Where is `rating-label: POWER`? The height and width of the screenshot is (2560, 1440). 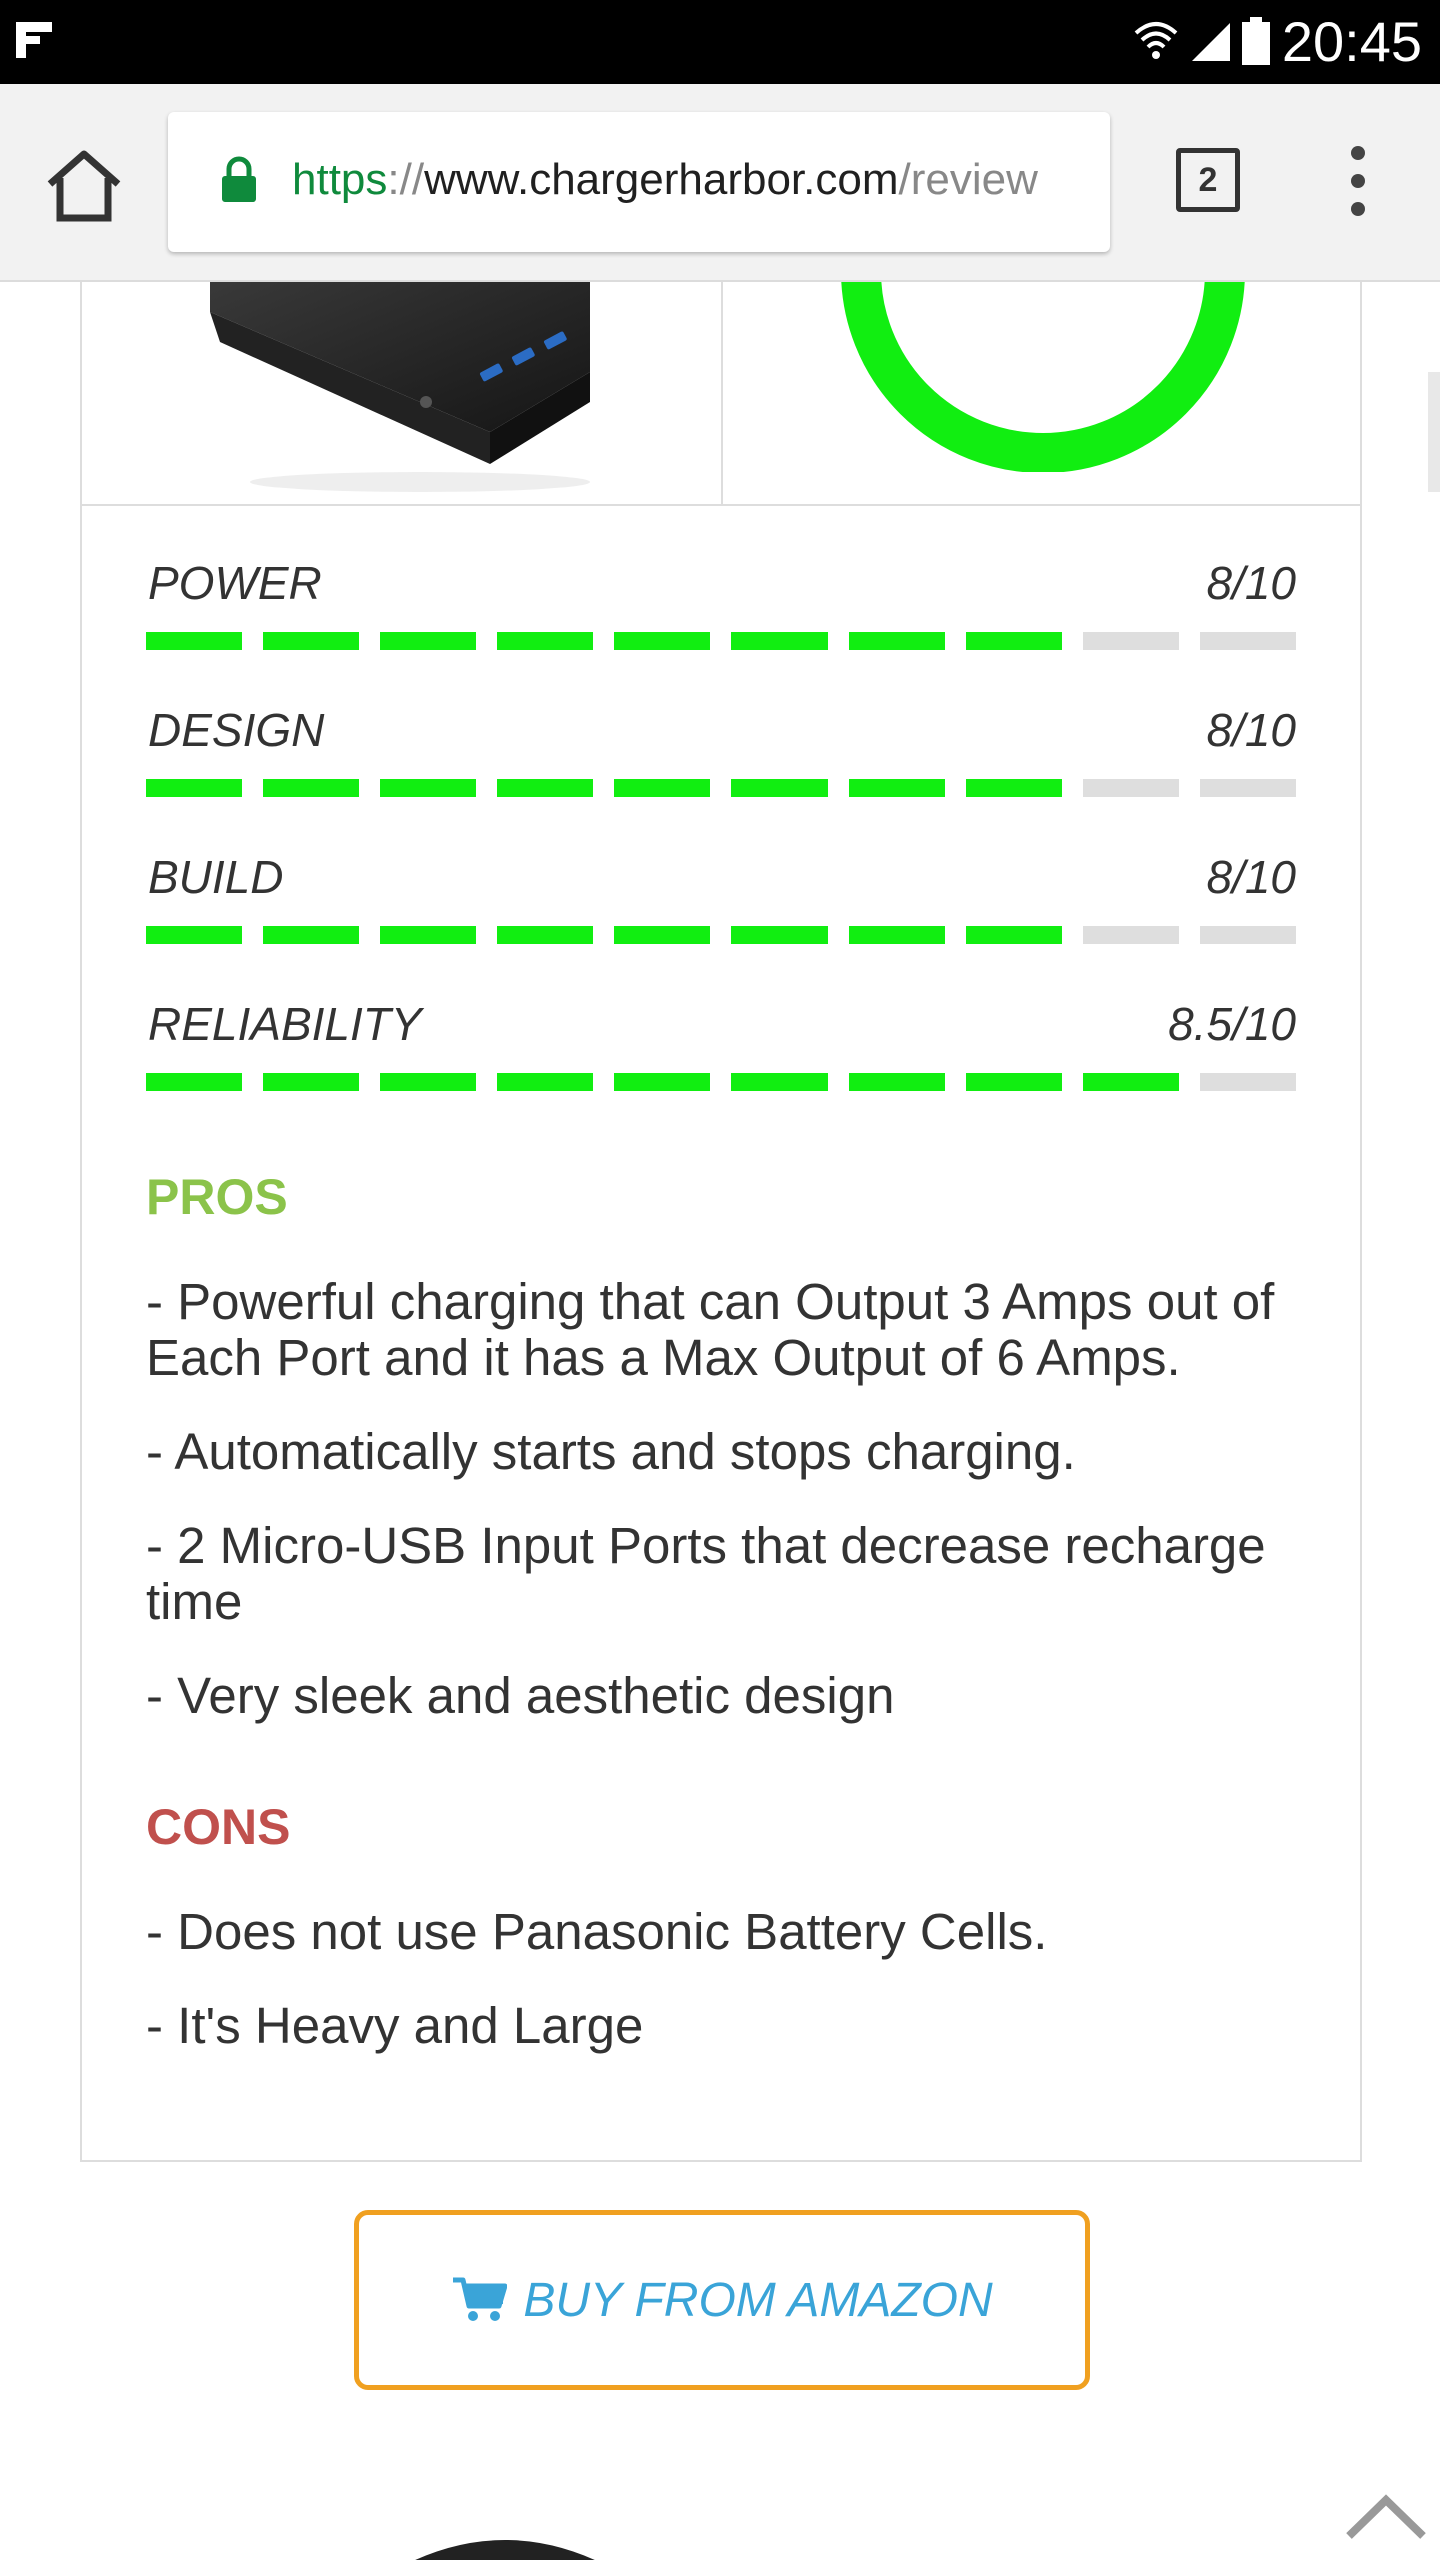
rating-label: POWER is located at coordinates (235, 583).